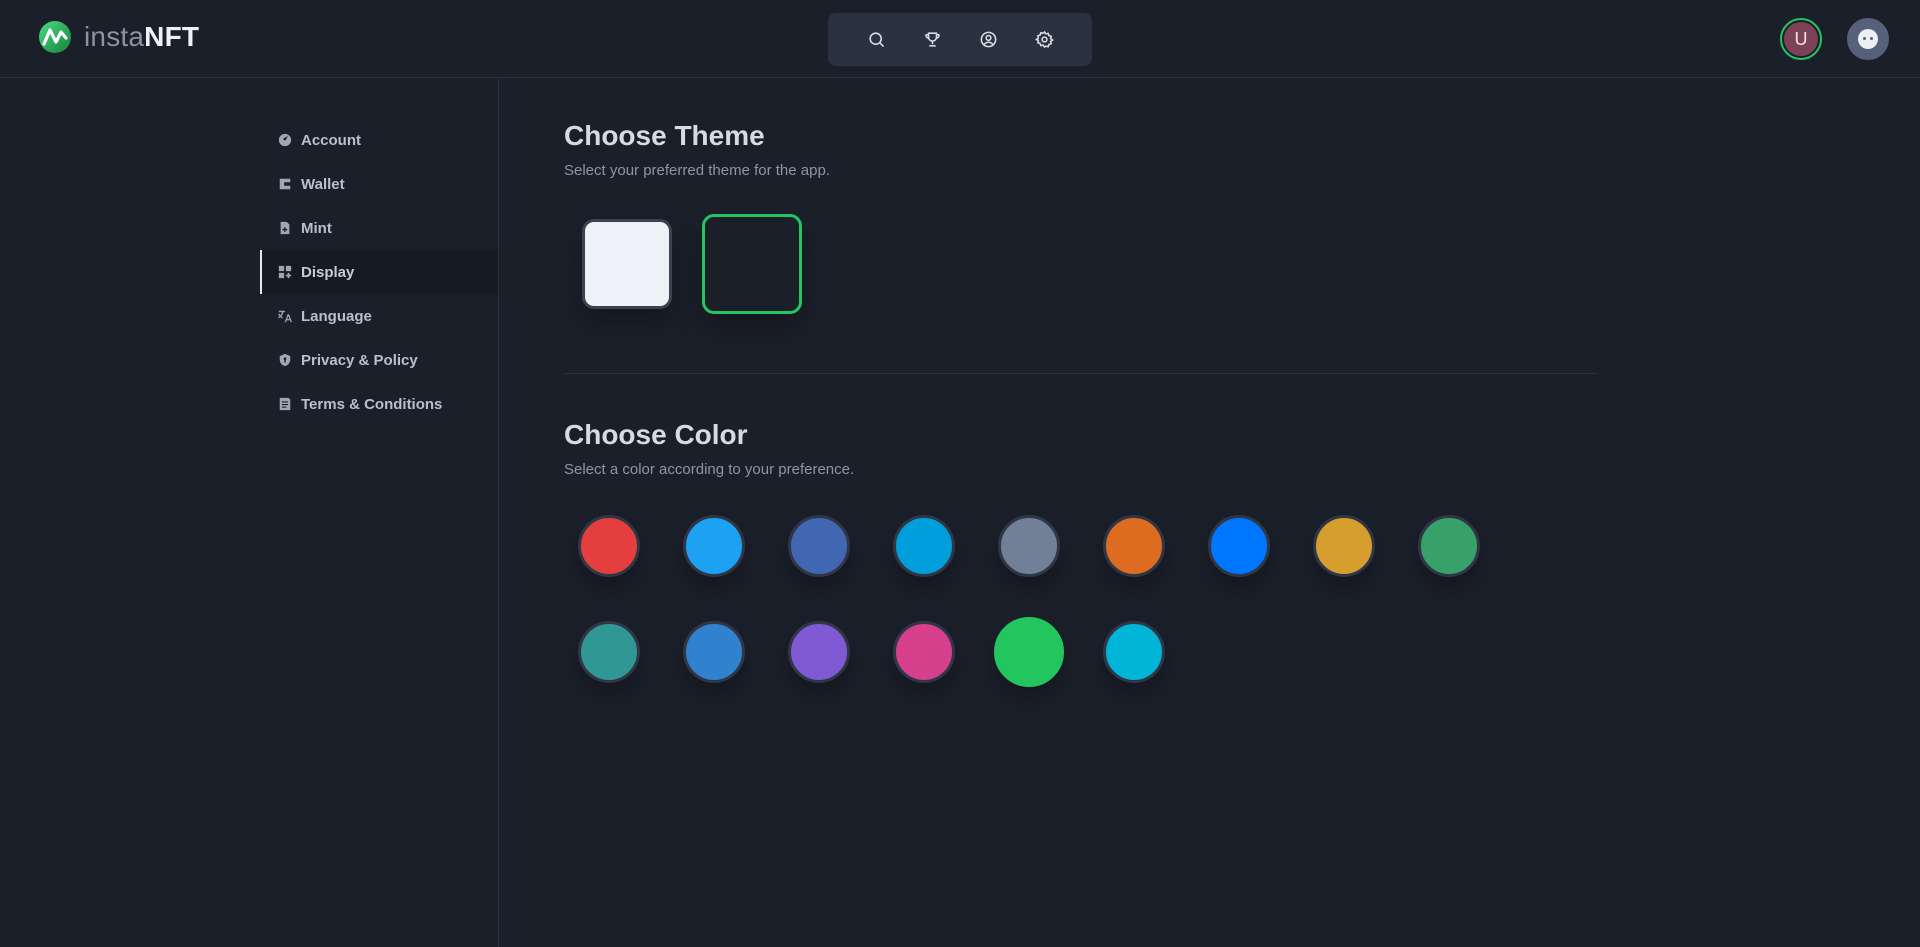 The height and width of the screenshot is (947, 1920). I want to click on gear-icon, so click(1044, 39).